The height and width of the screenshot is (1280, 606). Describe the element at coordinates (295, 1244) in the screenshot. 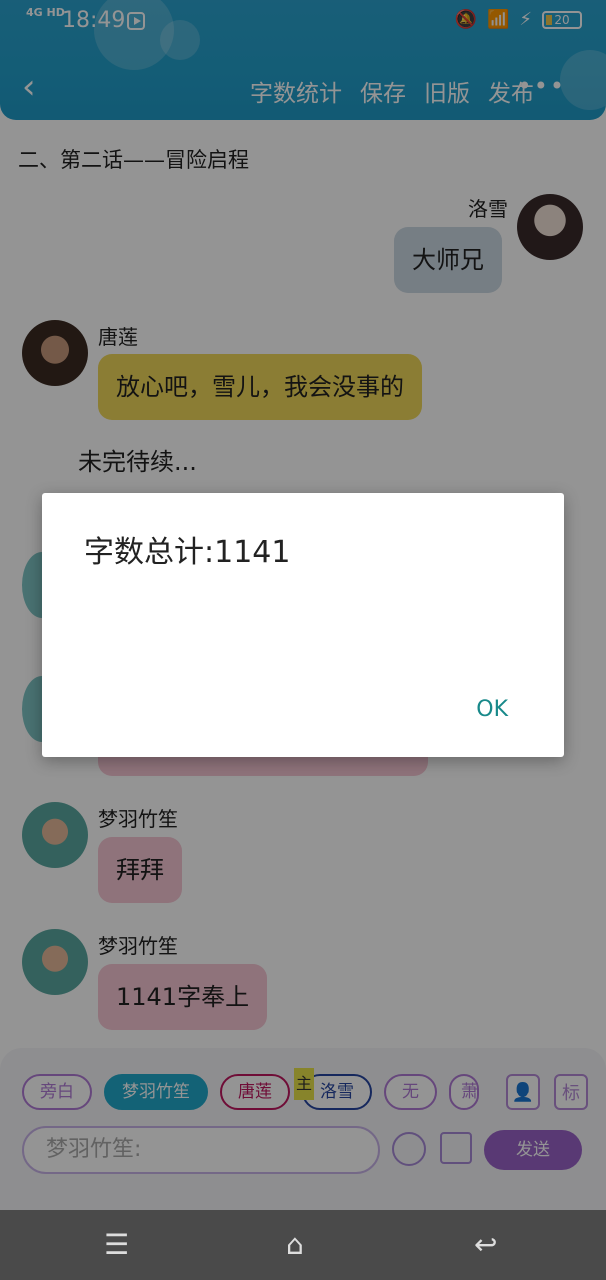

I see `home-icon: ⌂` at that location.